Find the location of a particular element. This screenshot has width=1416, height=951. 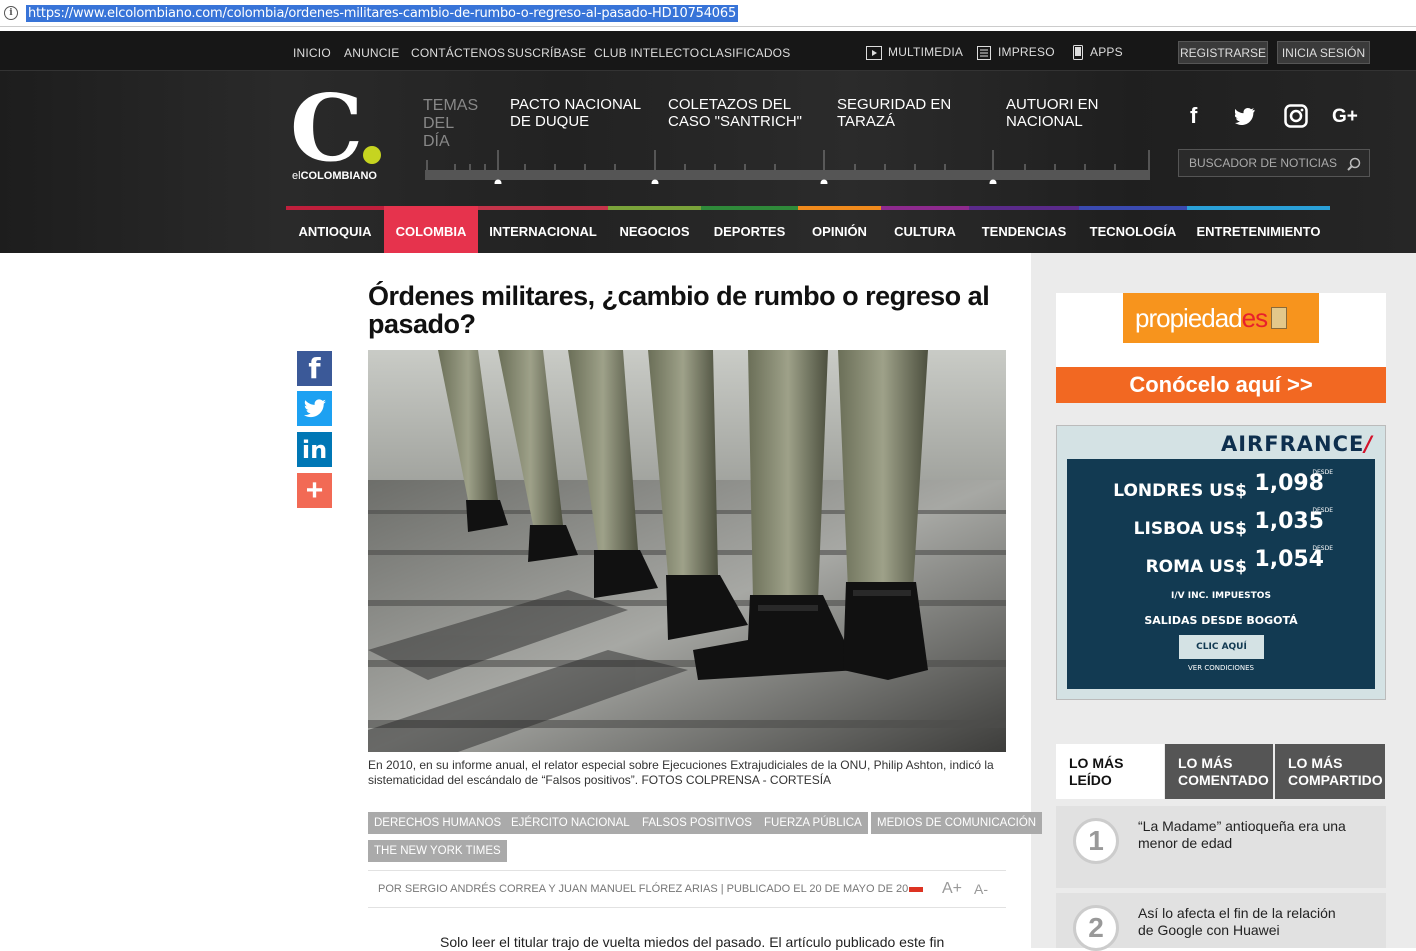

category-antioquia: ANTIOQUIA is located at coordinates (335, 229).